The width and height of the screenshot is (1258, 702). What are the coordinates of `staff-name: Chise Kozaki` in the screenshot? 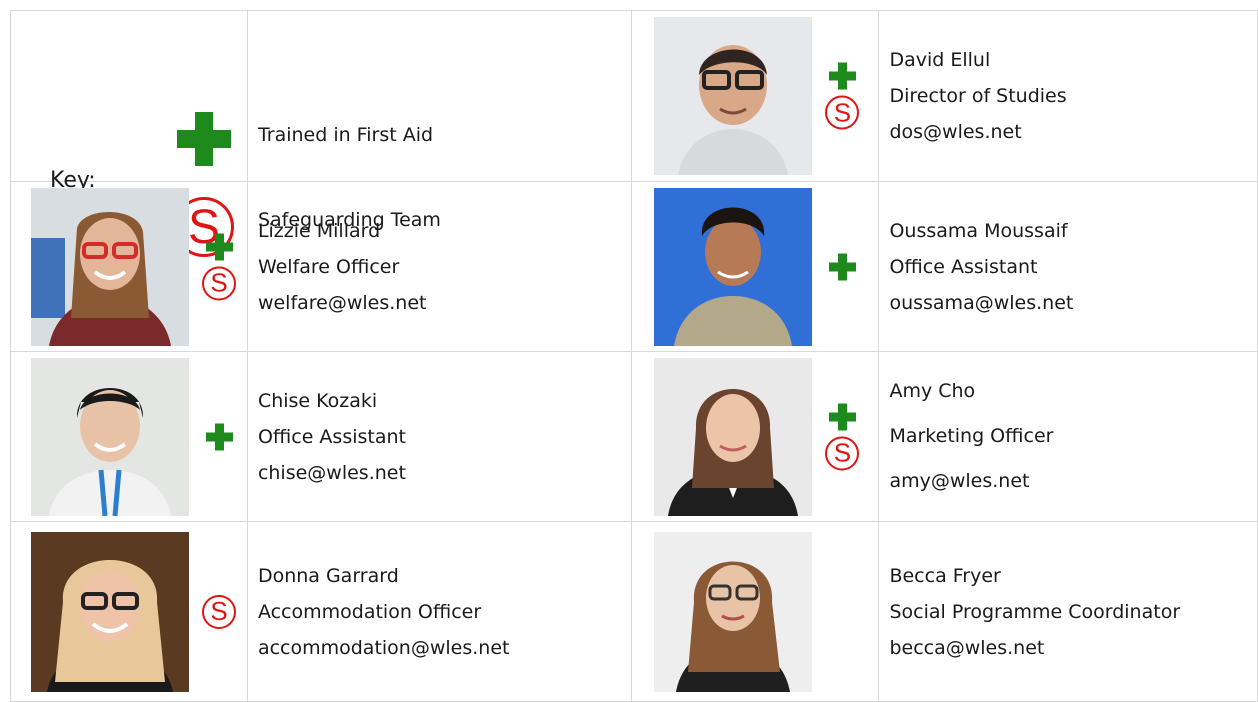 It's located at (317, 400).